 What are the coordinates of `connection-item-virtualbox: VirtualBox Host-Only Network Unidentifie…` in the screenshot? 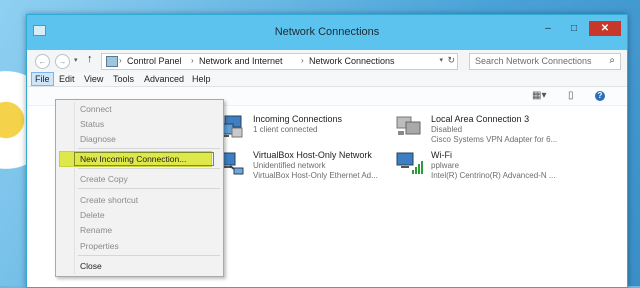 It's located at (304, 167).